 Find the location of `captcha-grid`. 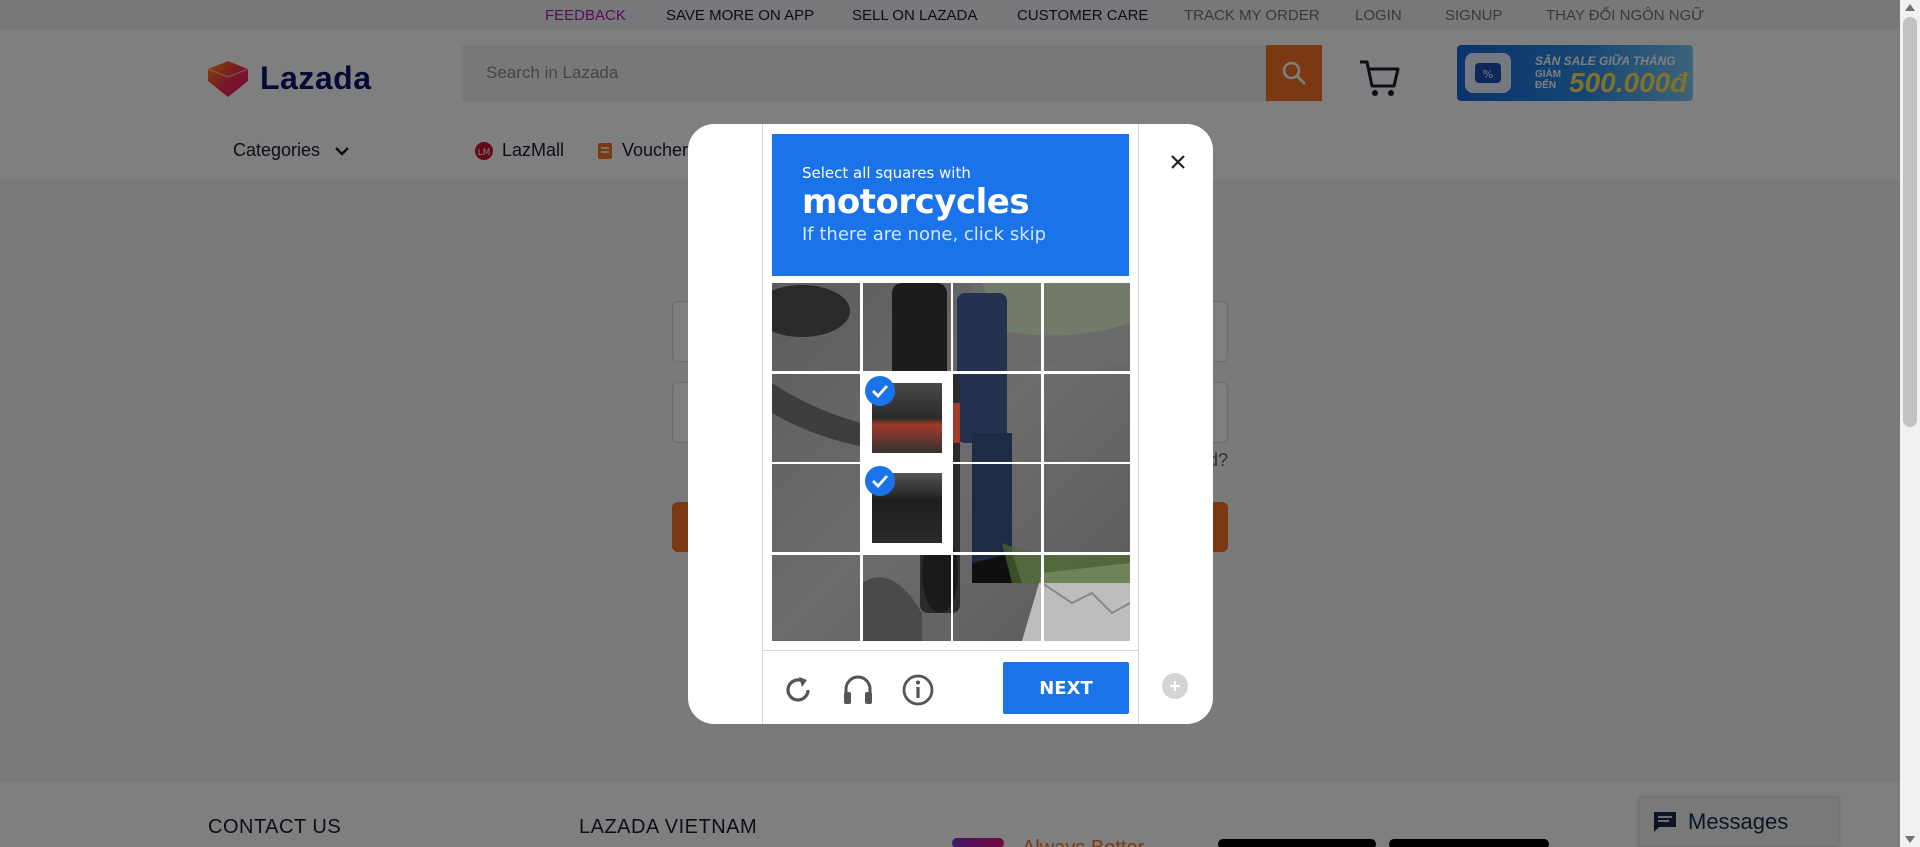

captcha-grid is located at coordinates (951, 462).